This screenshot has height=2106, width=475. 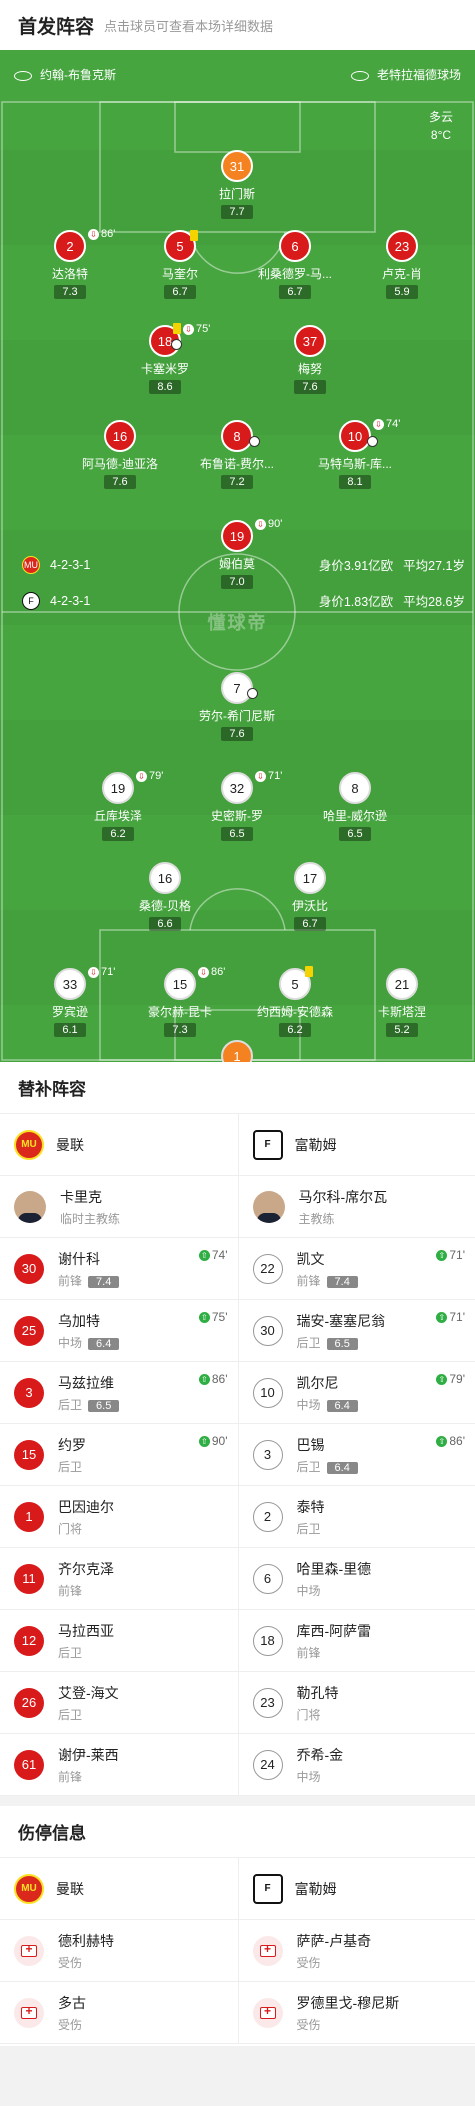 What do you see at coordinates (119, 1269) in the screenshot?
I see `sub-player-row: 30 谢什科 前锋 7.4 ⇧ 74'` at bounding box center [119, 1269].